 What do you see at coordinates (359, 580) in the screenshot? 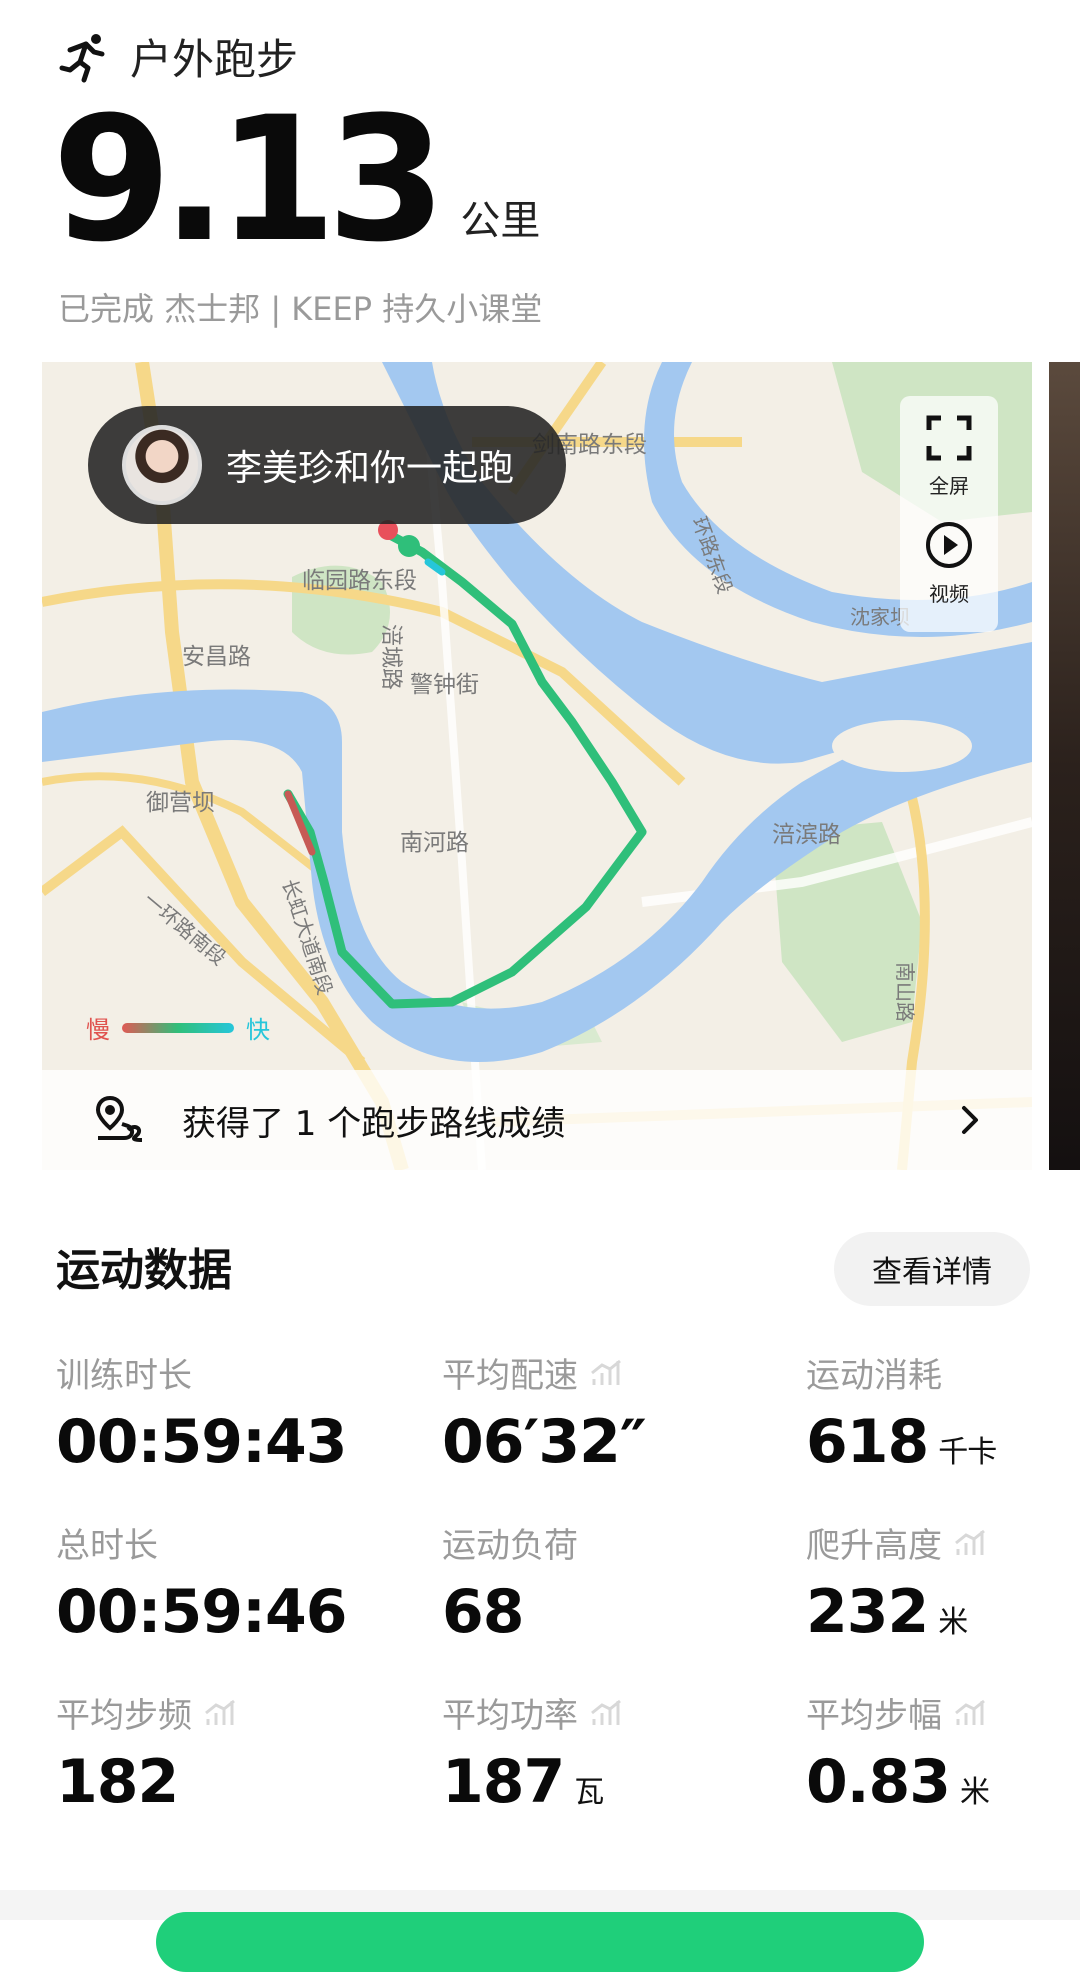
I see `street-label: 临园路东段` at bounding box center [359, 580].